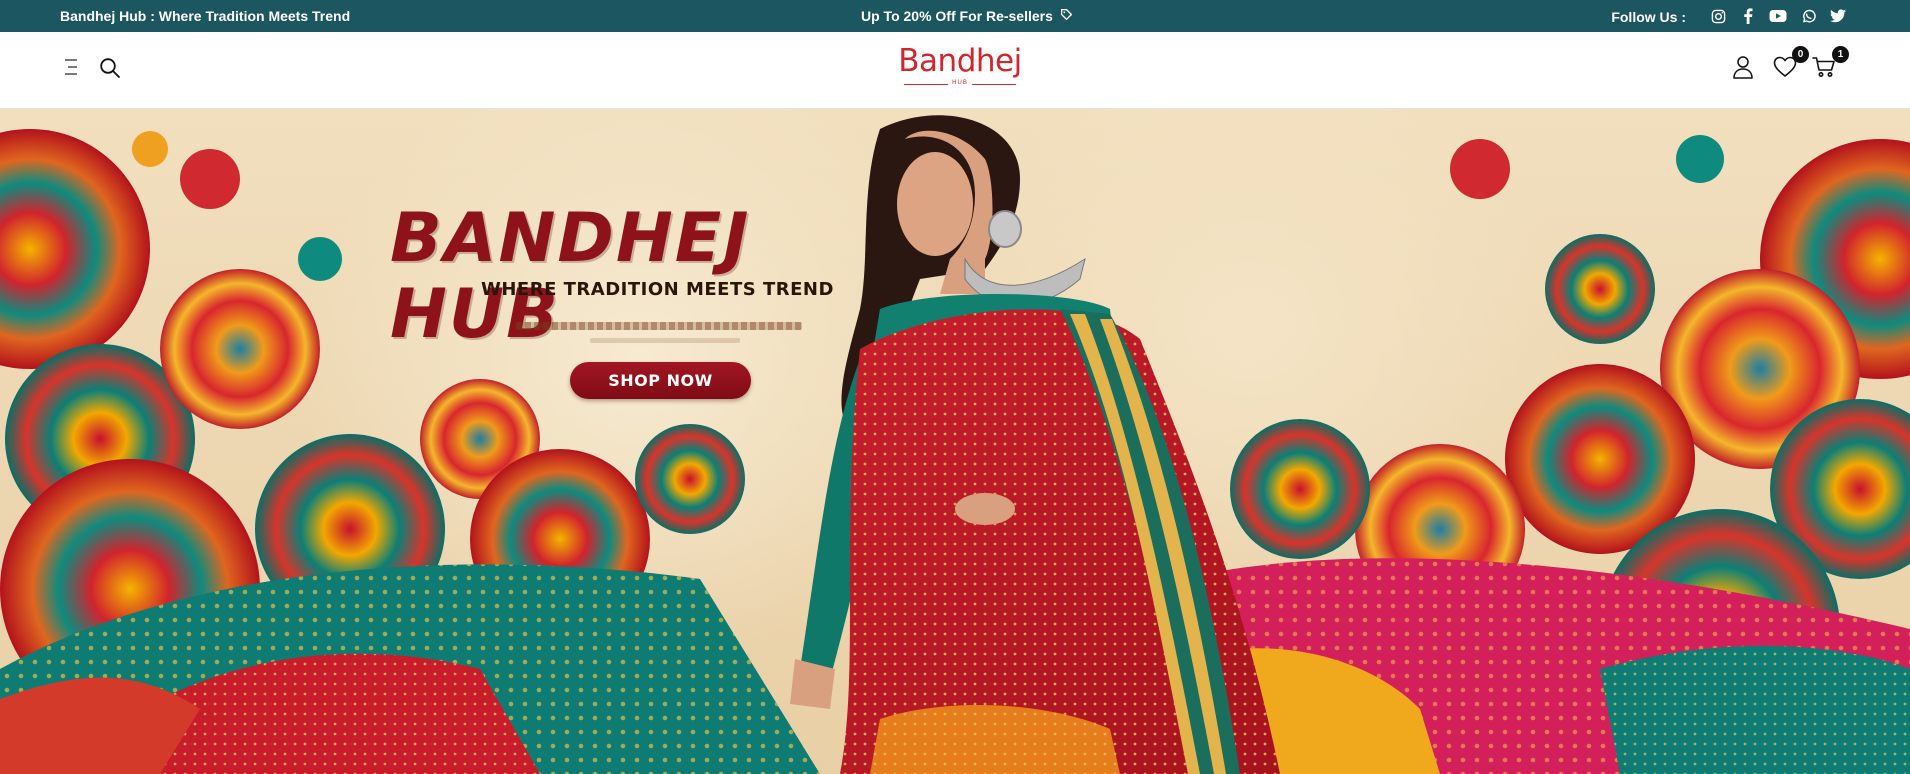 Image resolution: width=1910 pixels, height=774 pixels. What do you see at coordinates (960, 61) in the screenshot?
I see `logo-wordmark: Bandhej` at bounding box center [960, 61].